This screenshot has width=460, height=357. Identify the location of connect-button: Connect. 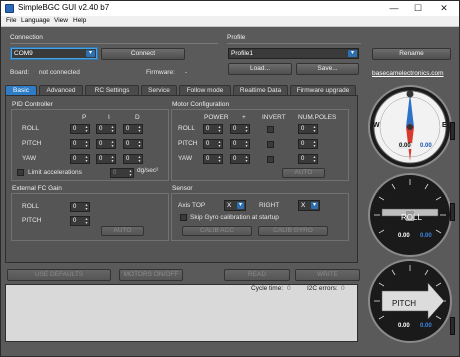
(143, 54).